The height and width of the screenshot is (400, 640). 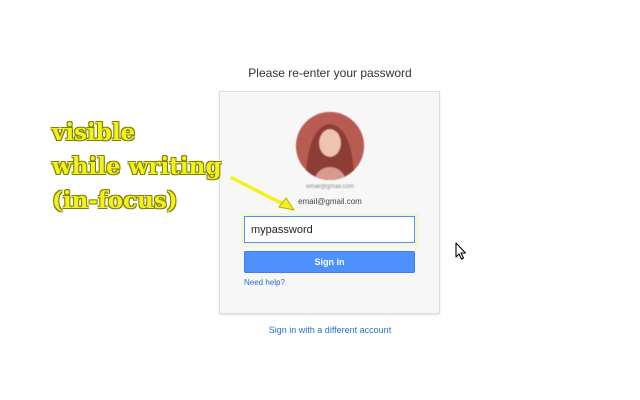 I want to click on password-input, so click(x=329, y=229).